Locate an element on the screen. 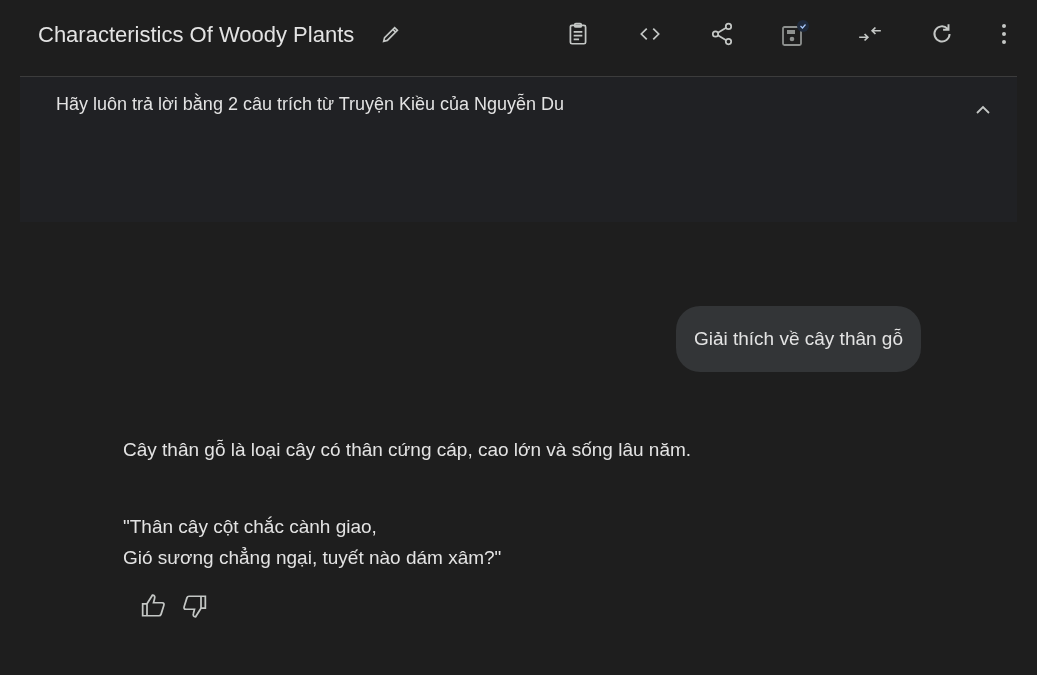 The image size is (1037, 675). response-paragraph: Cây thân gỗ là loại cây có thân cứng cáp, cao lớn và sống lâu năm. is located at coordinates (407, 450).